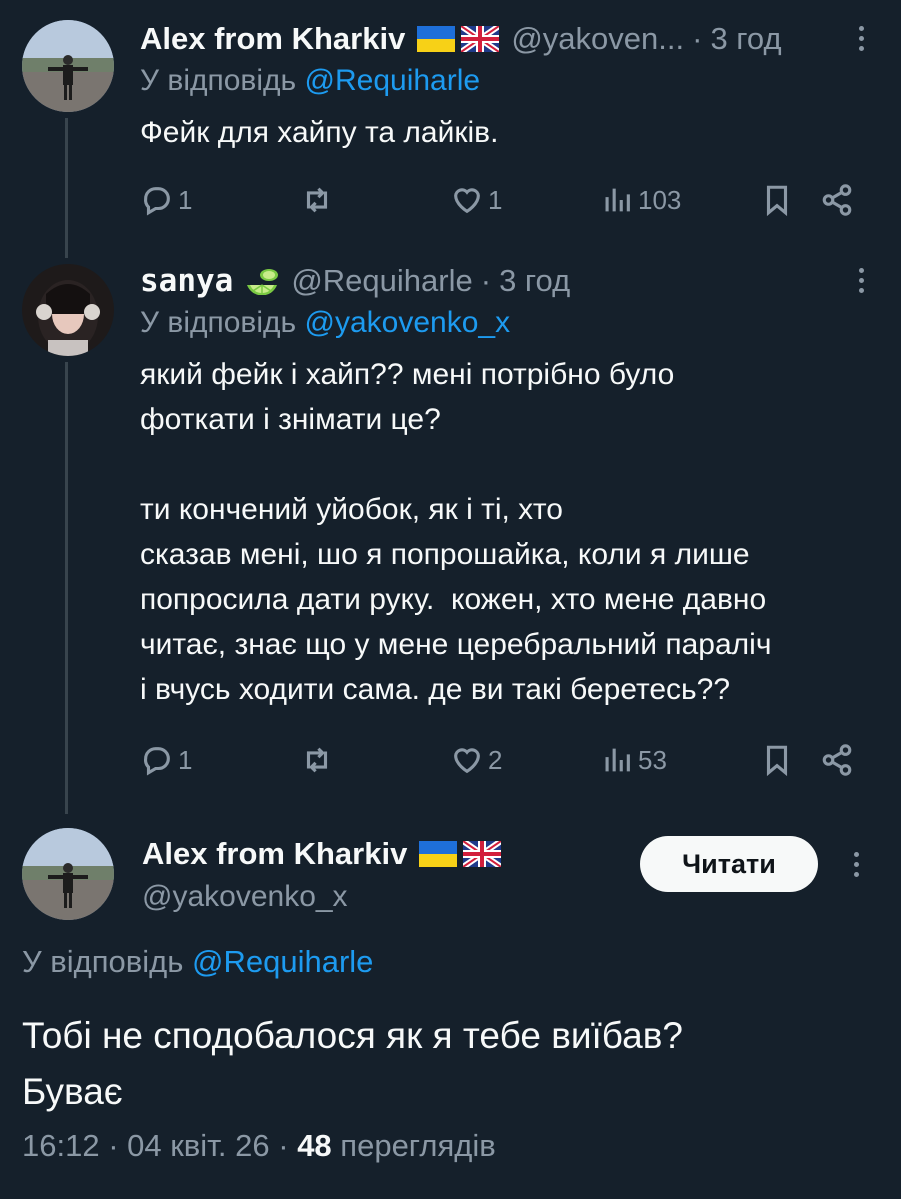 This screenshot has height=1199, width=901. Describe the element at coordinates (319, 132) in the screenshot. I see `tweet-text: Фейк для хайпу та лайків.` at that location.